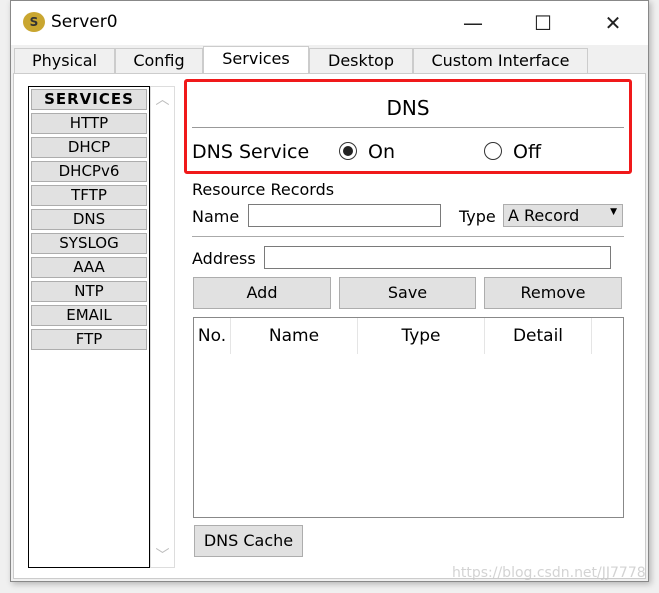  I want to click on column-header-name: Name, so click(294, 336).